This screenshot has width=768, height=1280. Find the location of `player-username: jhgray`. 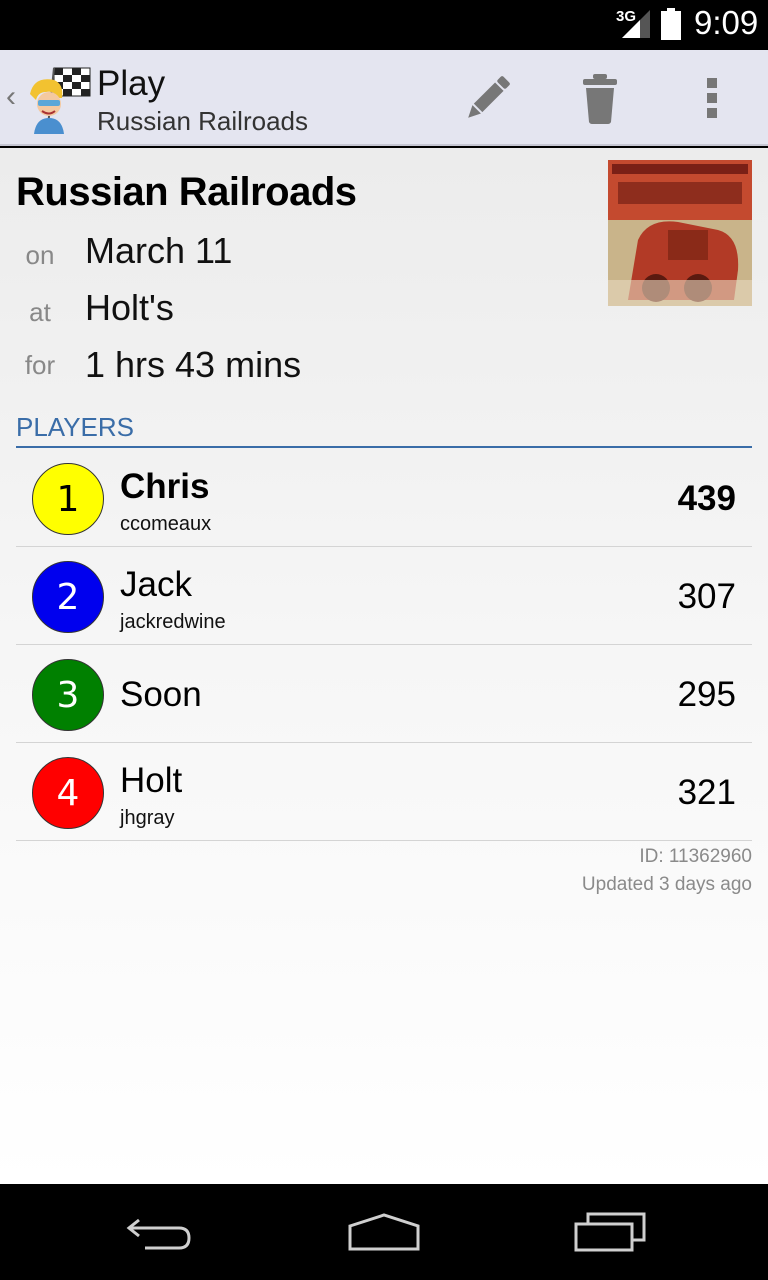

player-username: jhgray is located at coordinates (147, 818).